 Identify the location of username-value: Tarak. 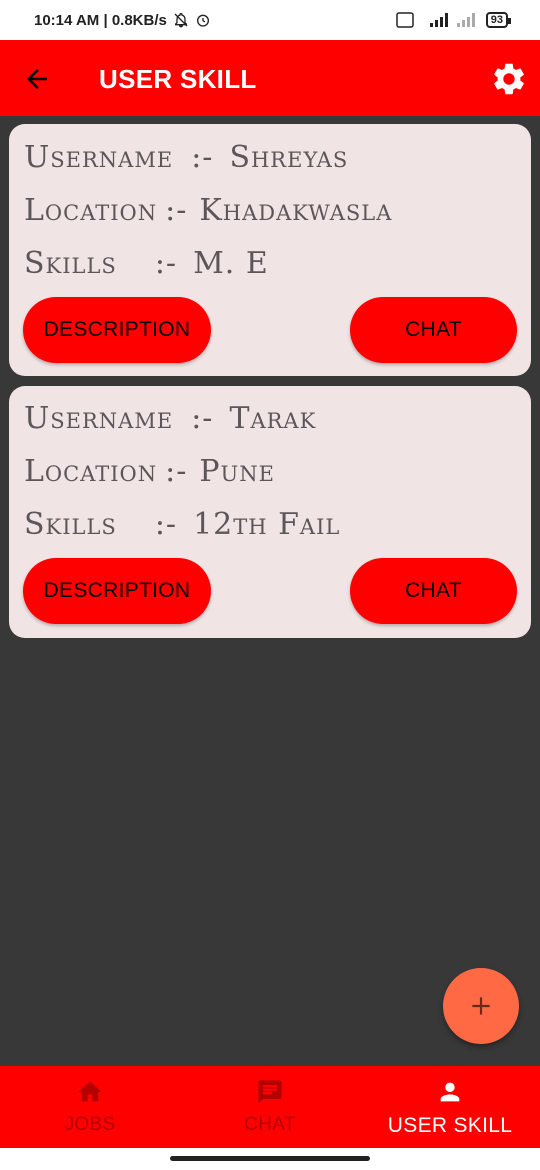
(273, 418).